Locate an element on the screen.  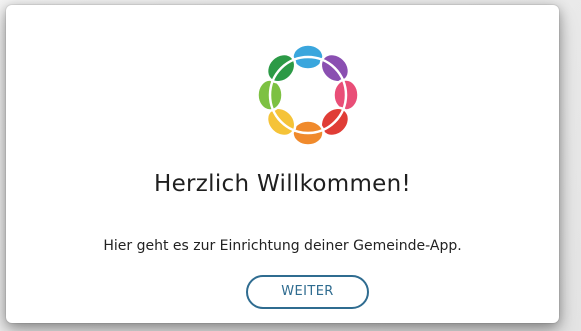
logo-petals is located at coordinates (308, 95).